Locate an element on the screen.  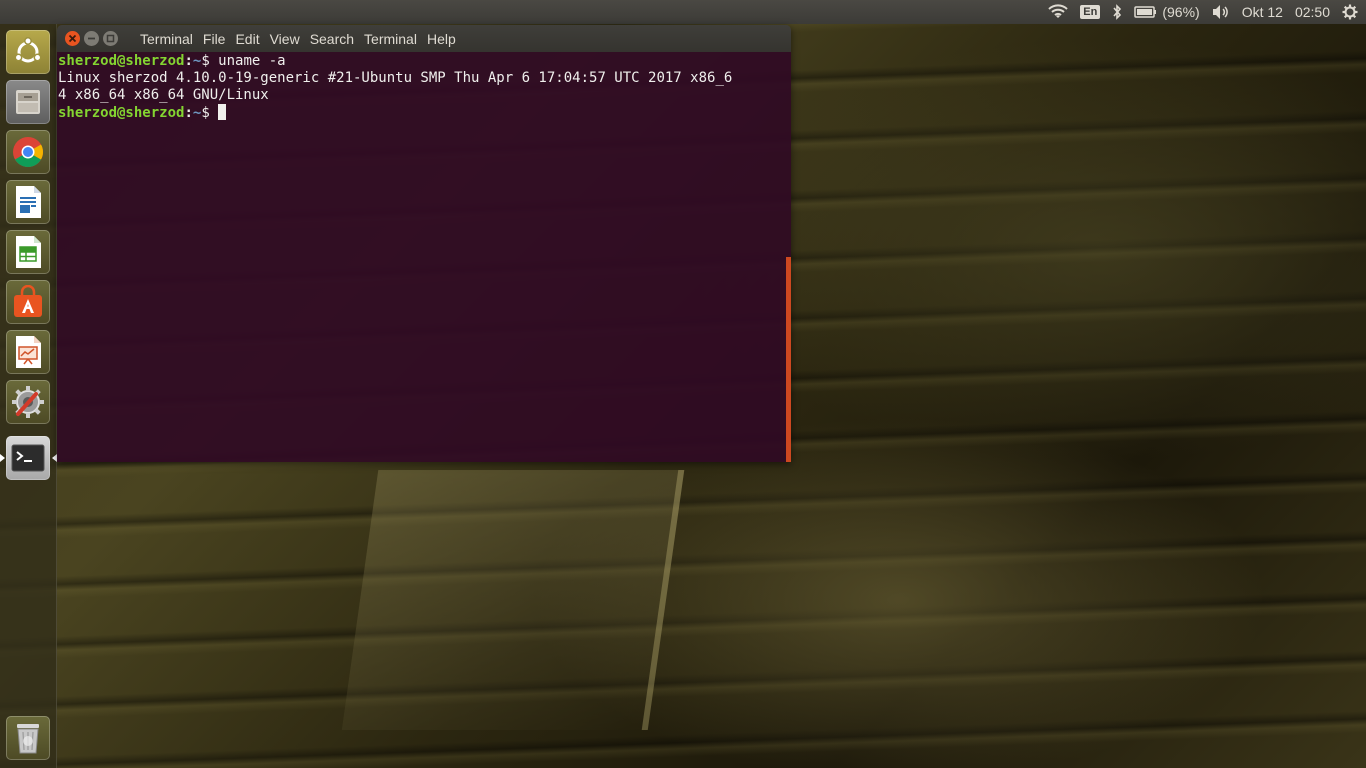
date-indicator: Okt 12 is located at coordinates (1262, 12).